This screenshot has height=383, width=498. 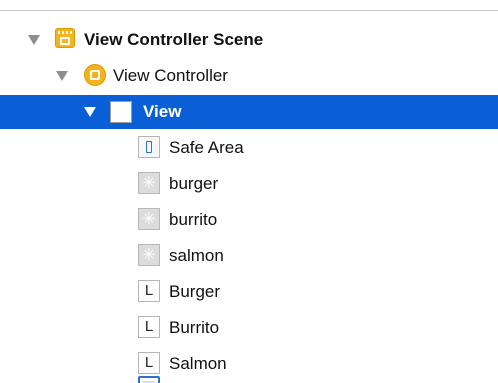 I want to click on outline-top-divider, so click(x=249, y=10).